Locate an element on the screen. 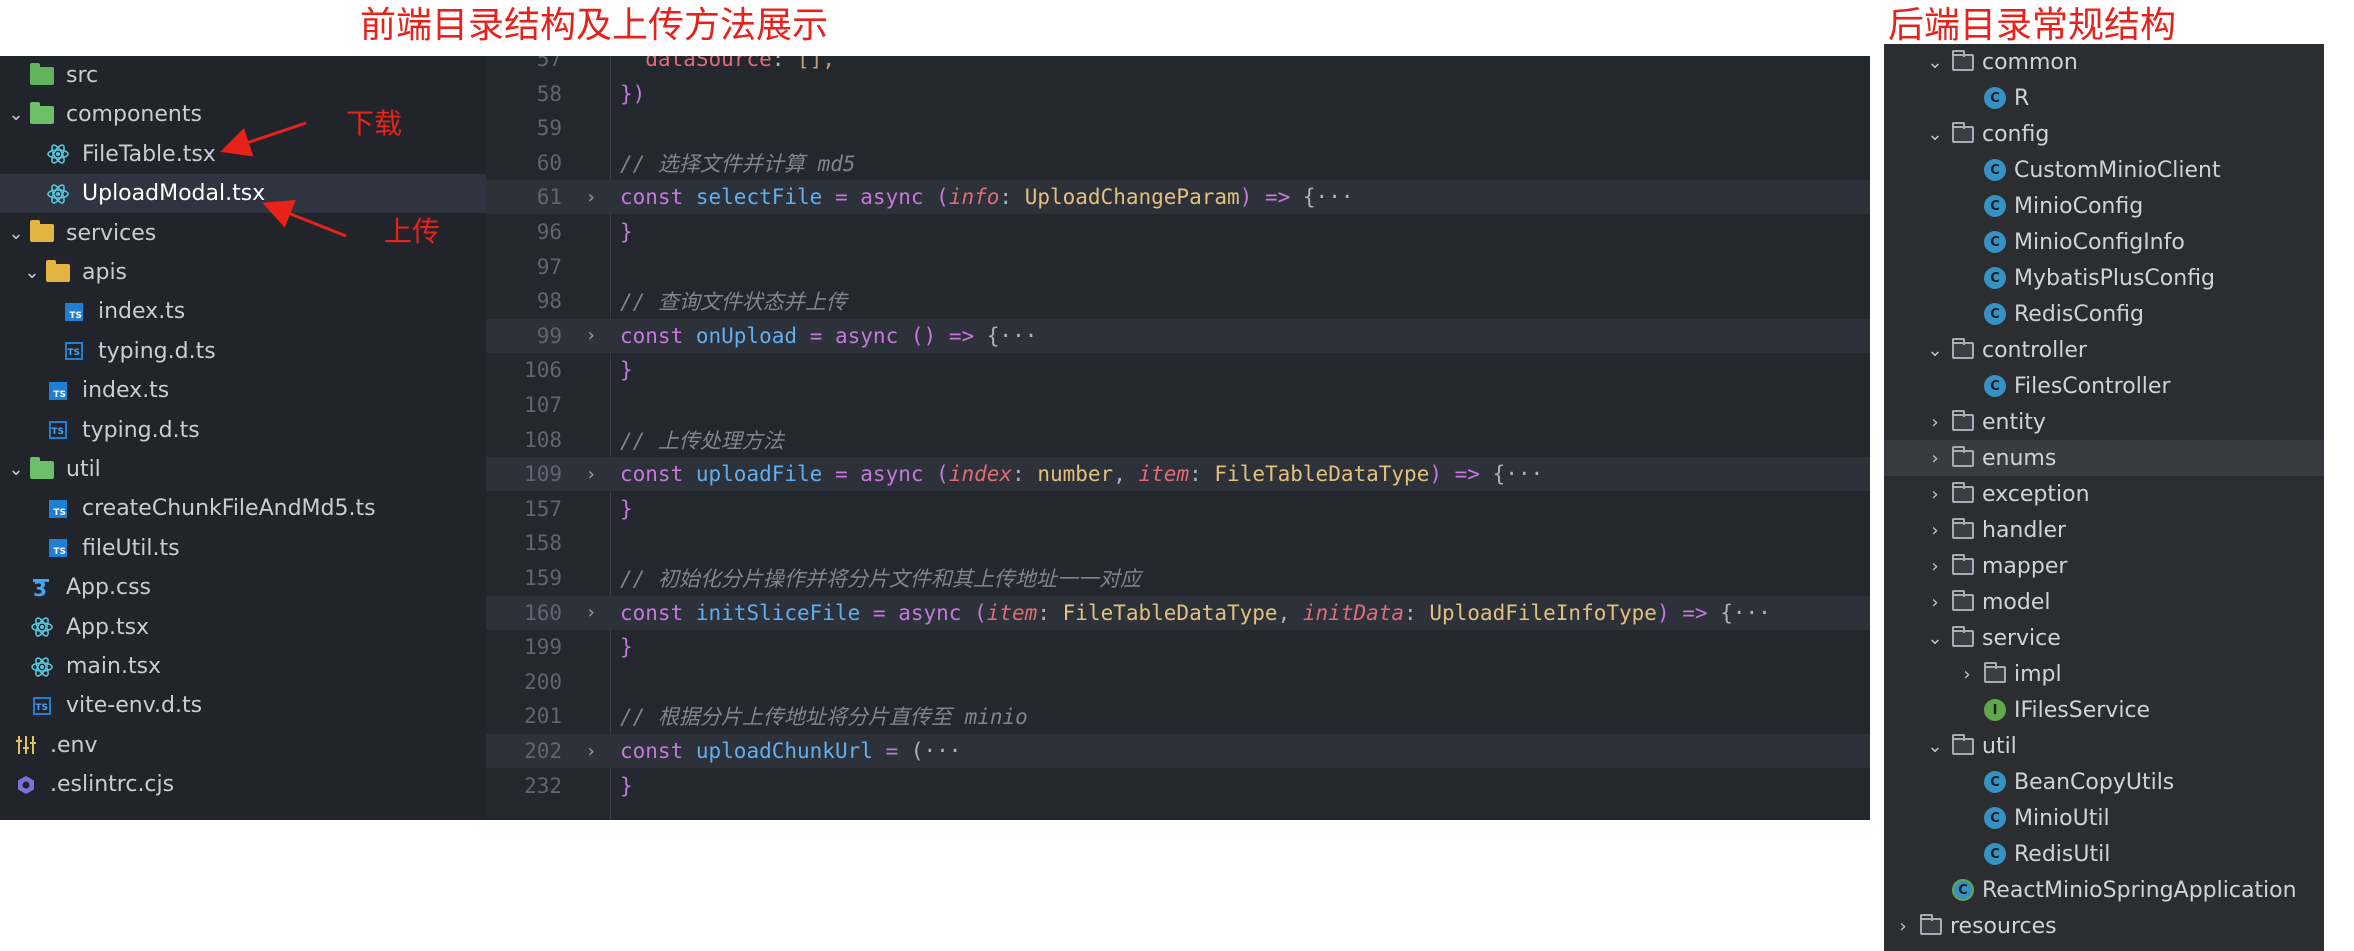 The image size is (2354, 951). download-annotation: 下载 is located at coordinates (374, 123).